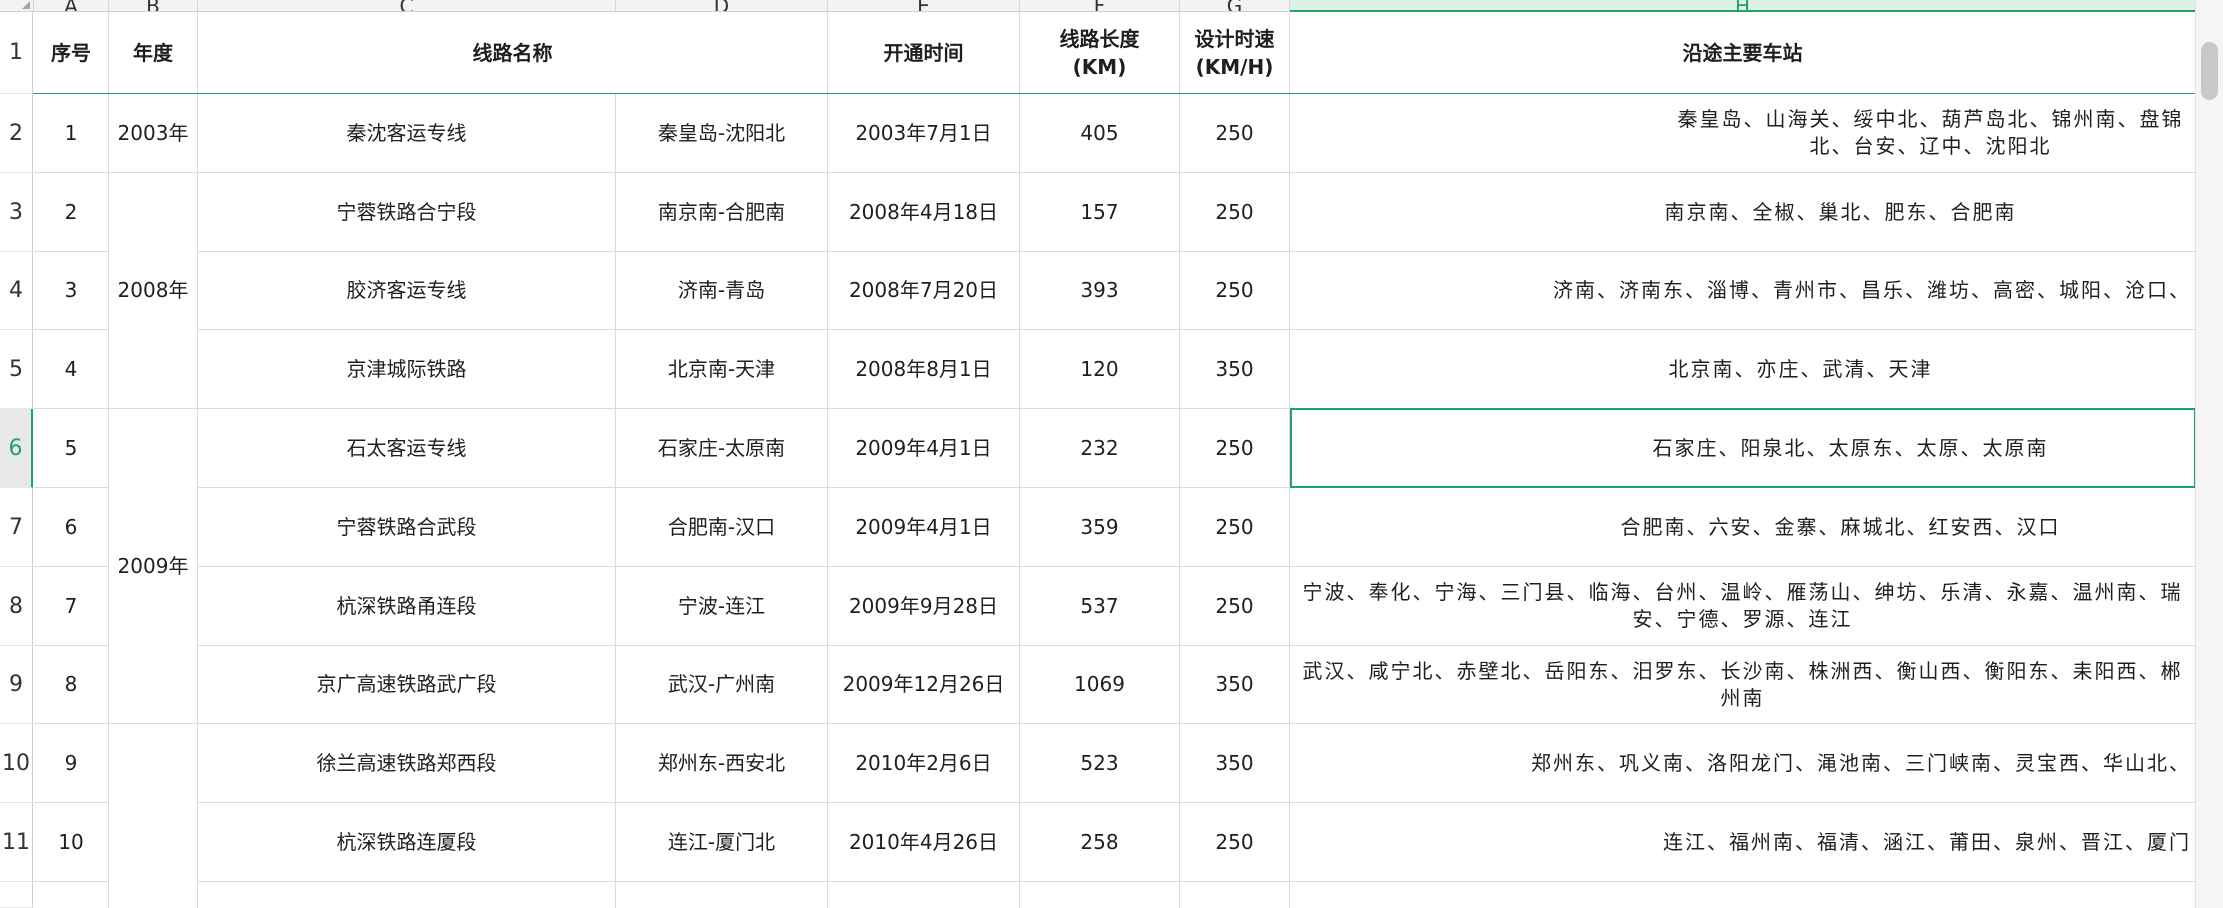  I want to click on row-header: 1, so click(16, 53).